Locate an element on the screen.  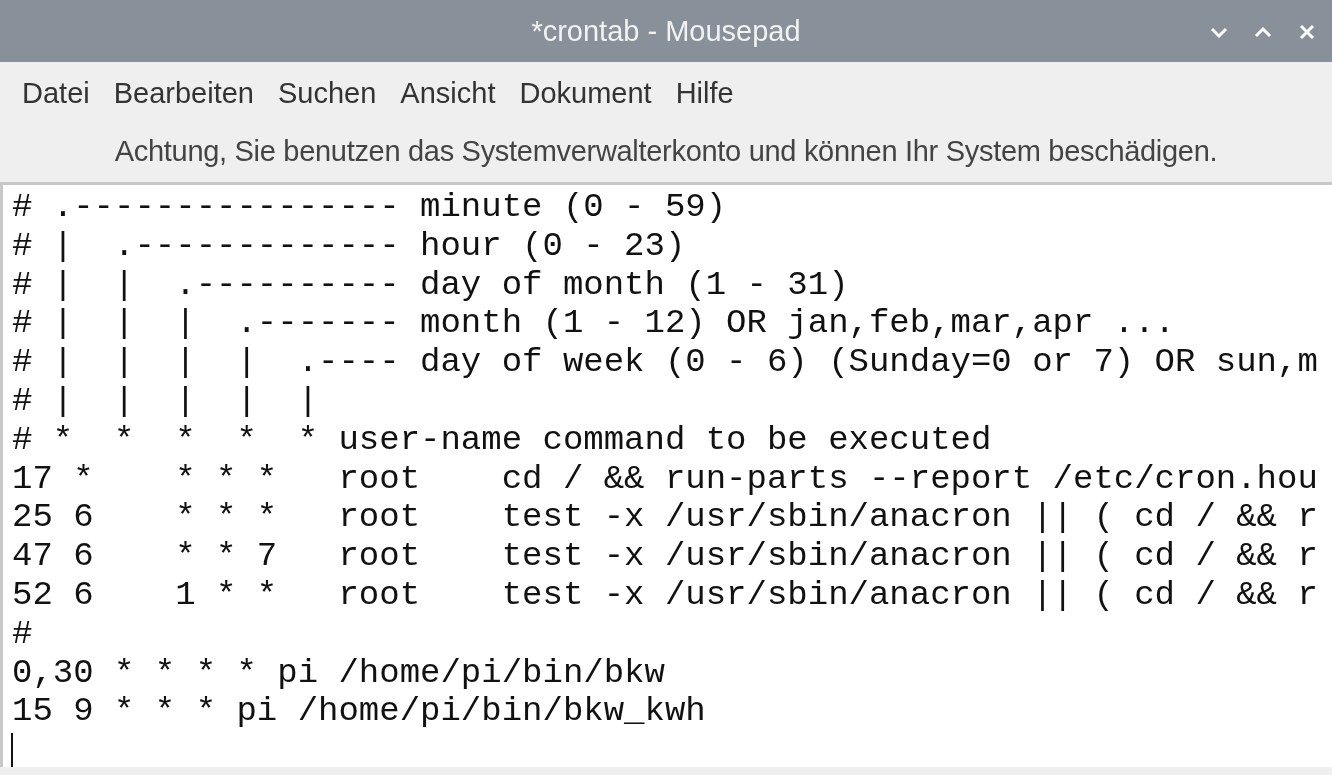
code-line: # | | .---------- day of month (1 - 31) is located at coordinates (431, 285).